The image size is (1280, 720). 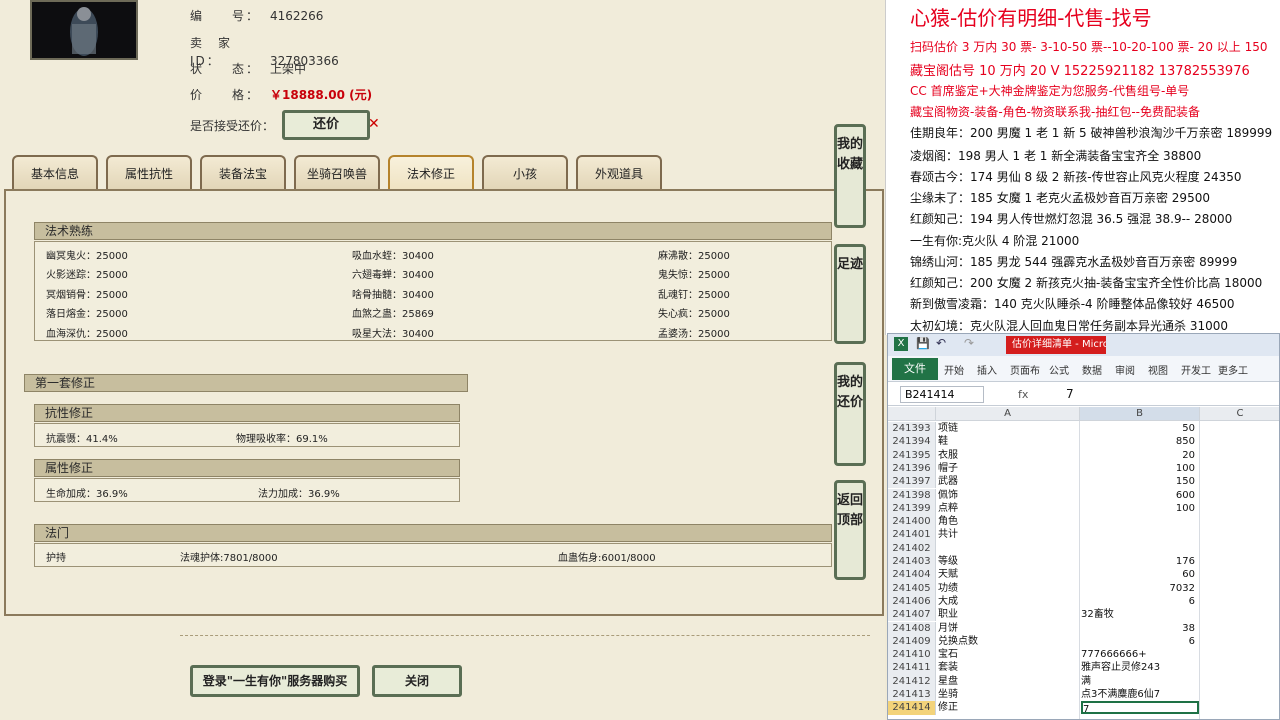 What do you see at coordinates (1008, 707) in the screenshot?
I see `cell-a: 修正` at bounding box center [1008, 707].